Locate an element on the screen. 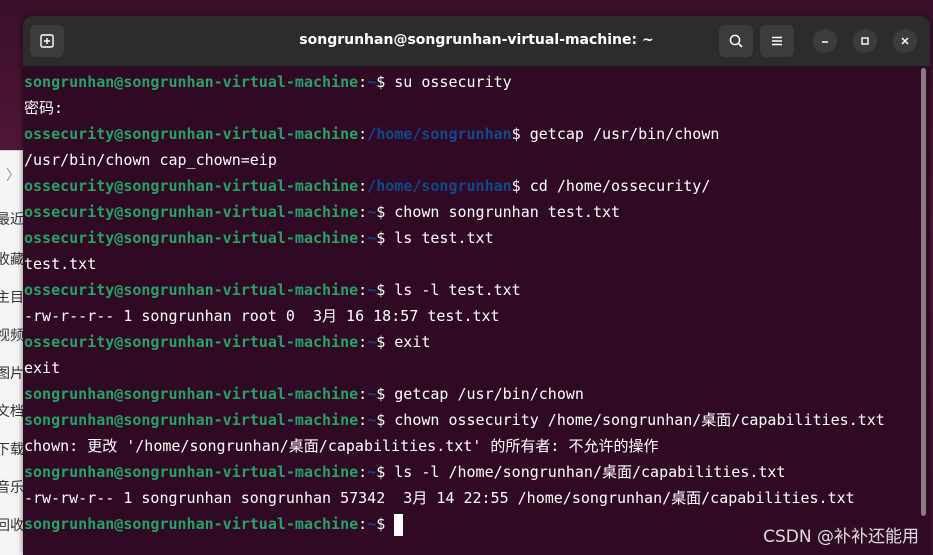 The height and width of the screenshot is (555, 933). sidebar-item-starred: 收藏 is located at coordinates (12, 259).